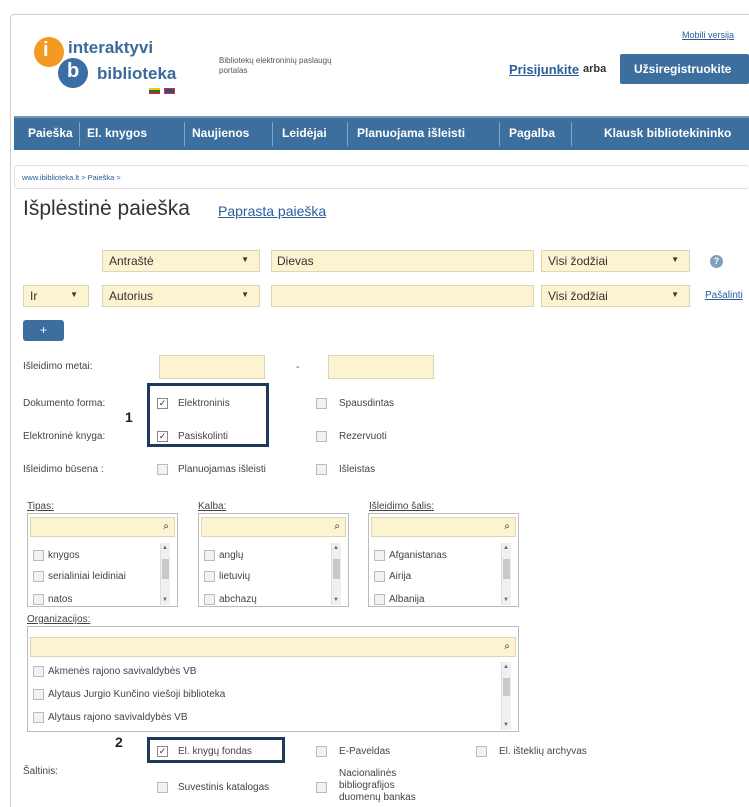 This screenshot has height=807, width=749. What do you see at coordinates (716, 261) in the screenshot?
I see `help-icon: ?` at bounding box center [716, 261].